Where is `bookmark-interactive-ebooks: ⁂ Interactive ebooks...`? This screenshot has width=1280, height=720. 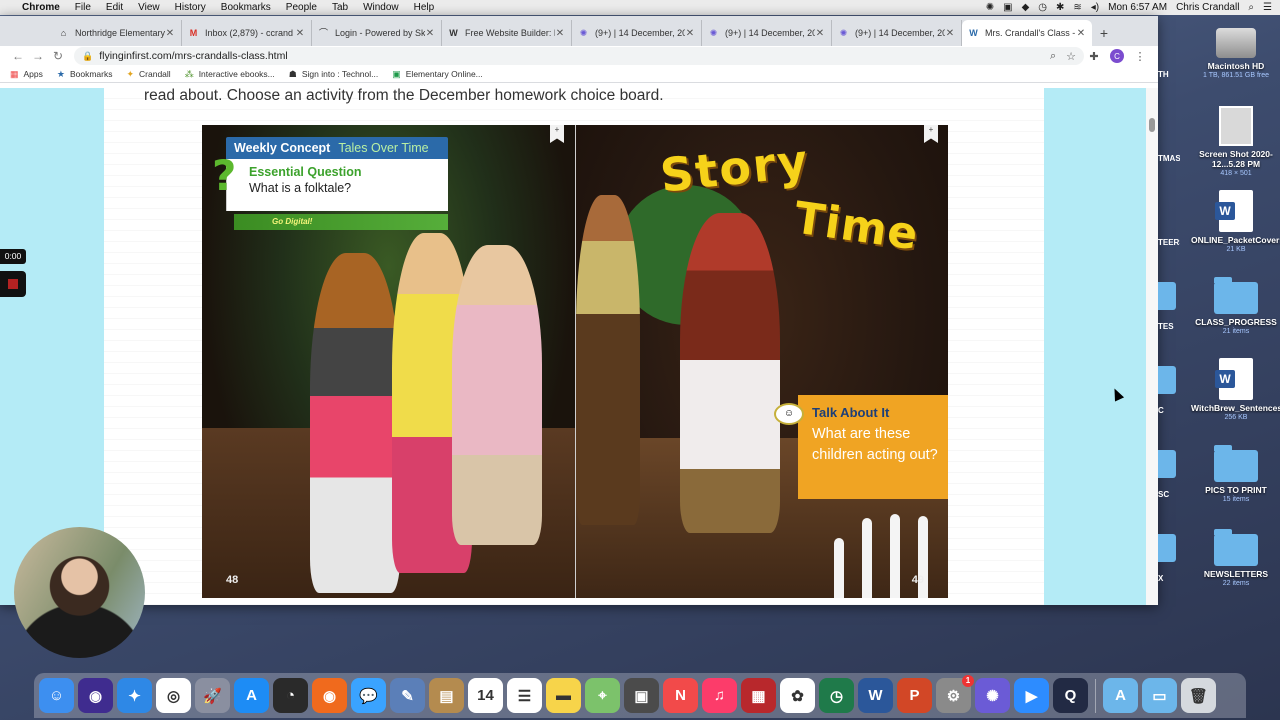 bookmark-interactive-ebooks: ⁂ Interactive ebooks... is located at coordinates (230, 74).